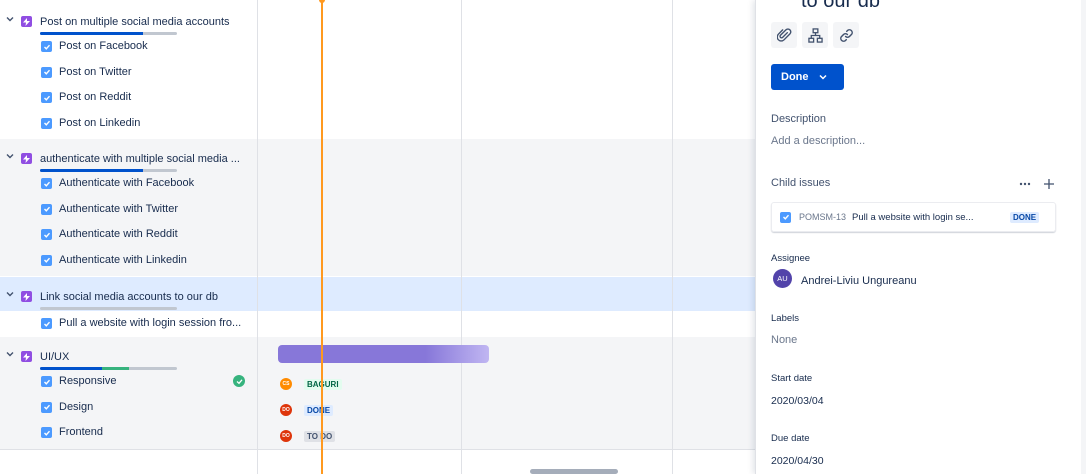 The height and width of the screenshot is (474, 1086). I want to click on list-item: Frontend, so click(128, 433).